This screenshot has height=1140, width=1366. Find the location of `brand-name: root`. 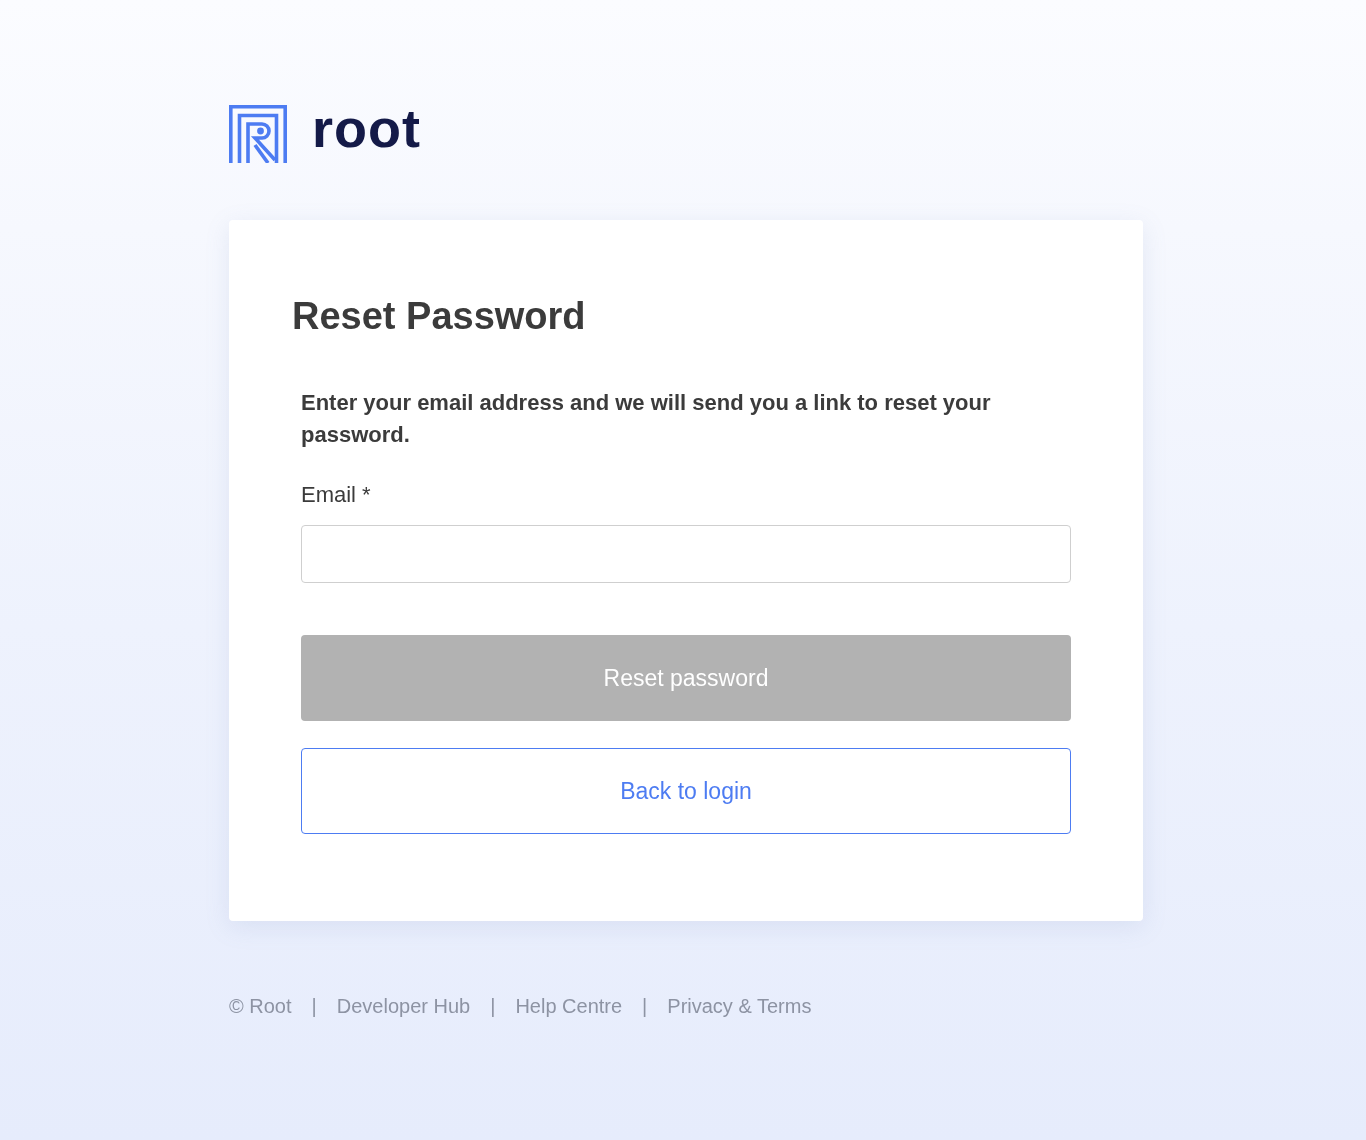

brand-name: root is located at coordinates (366, 128).